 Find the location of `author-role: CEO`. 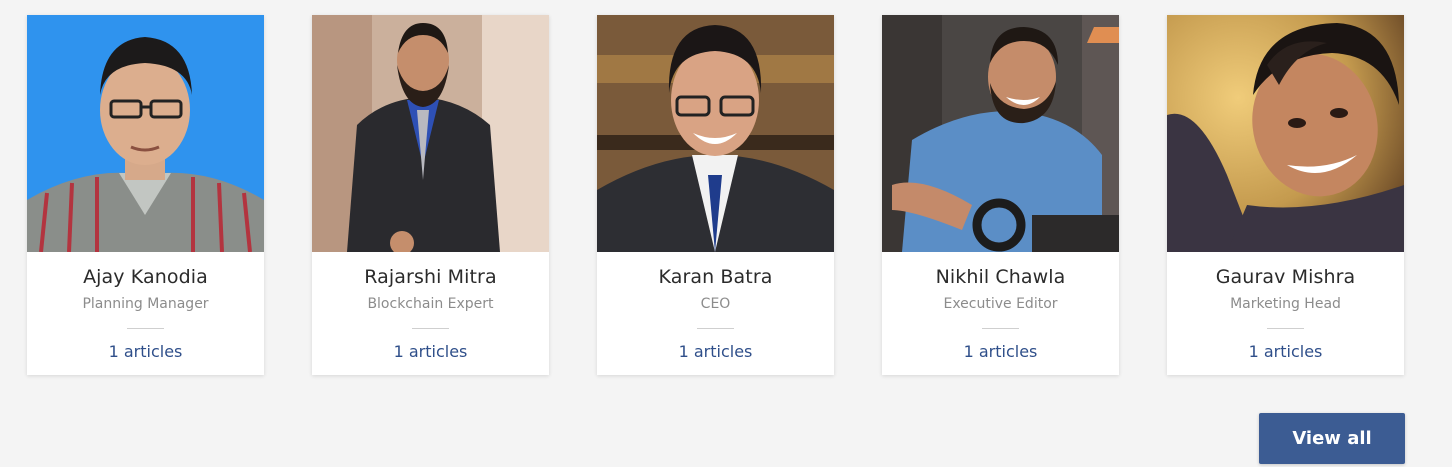

author-role: CEO is located at coordinates (715, 304).